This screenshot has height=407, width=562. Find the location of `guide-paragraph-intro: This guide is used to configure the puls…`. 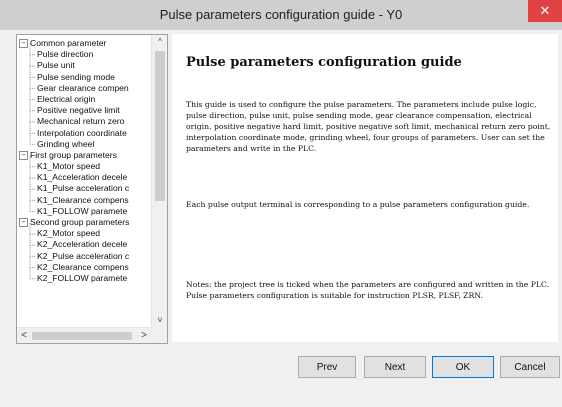

guide-paragraph-intro: This guide is used to configure the puls… is located at coordinates (368, 126).